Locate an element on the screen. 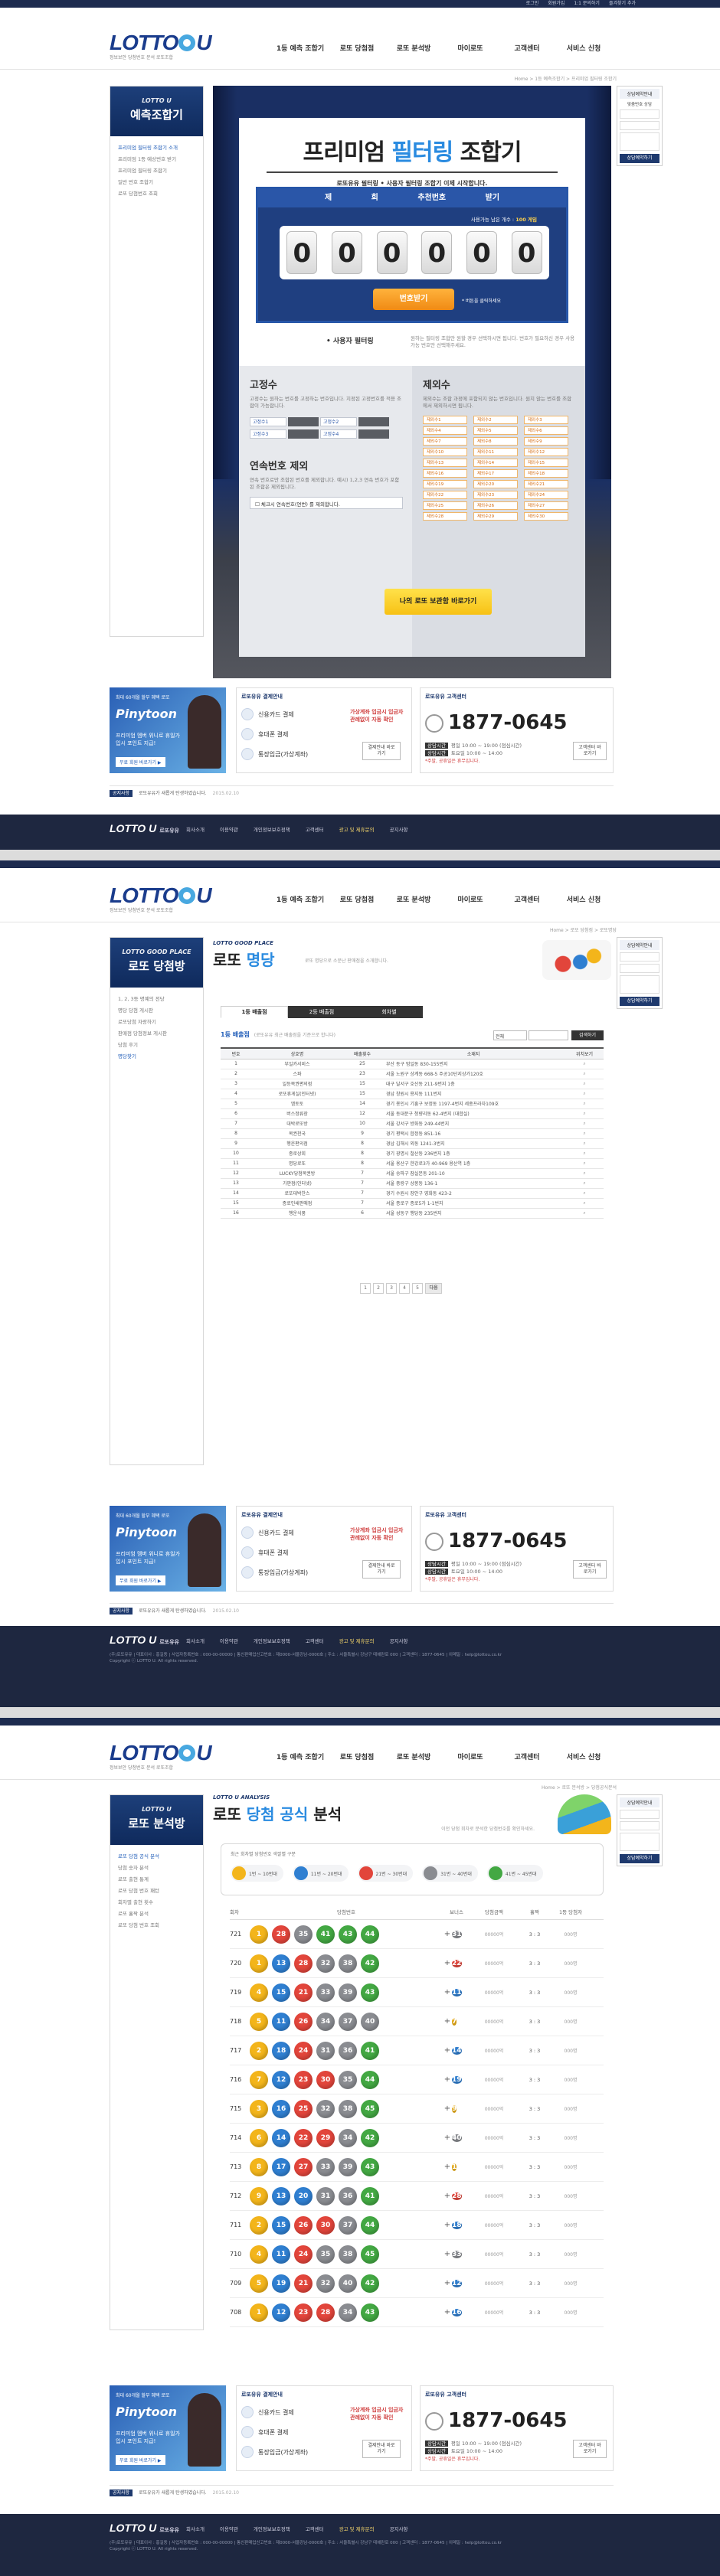 This screenshot has height=2576, width=720. payment-guide-button: 결제안내 바로가기 is located at coordinates (381, 751).